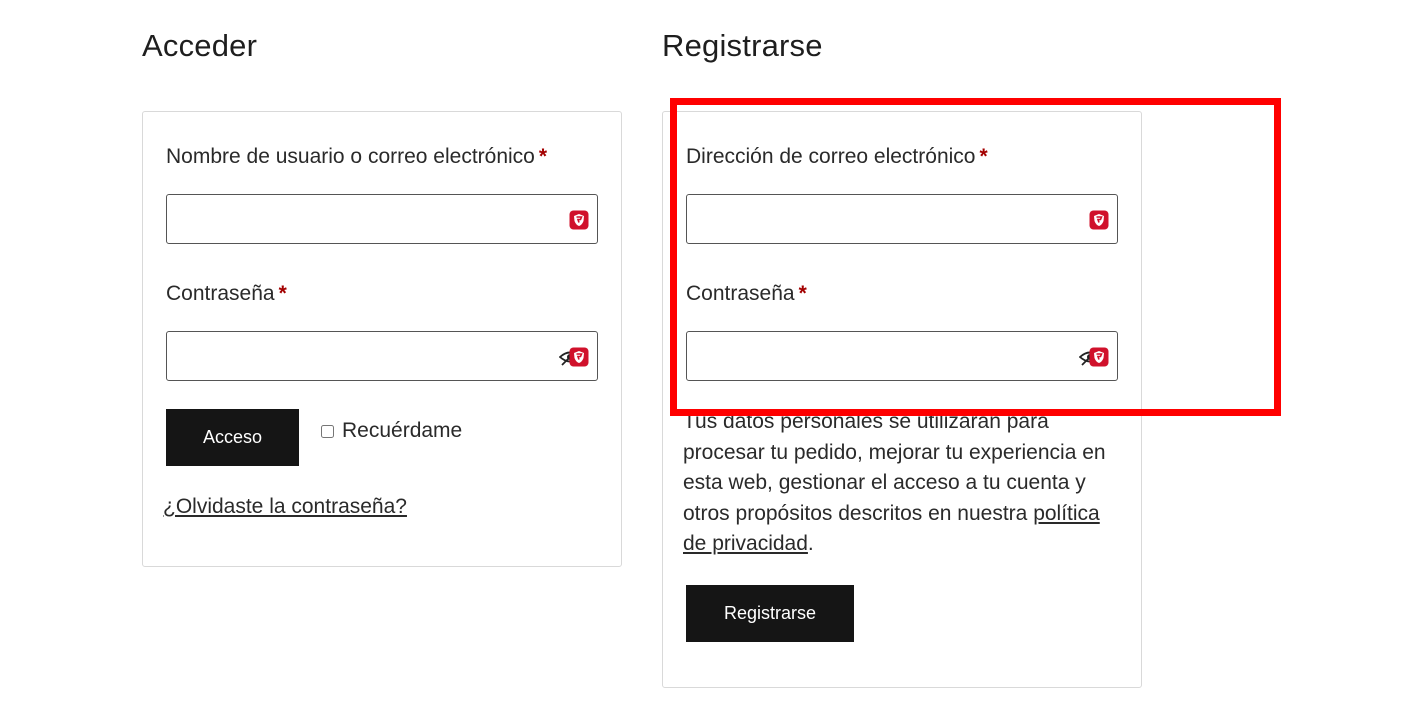 This screenshot has width=1403, height=712. Describe the element at coordinates (327, 431) in the screenshot. I see `remember-checkbox` at that location.